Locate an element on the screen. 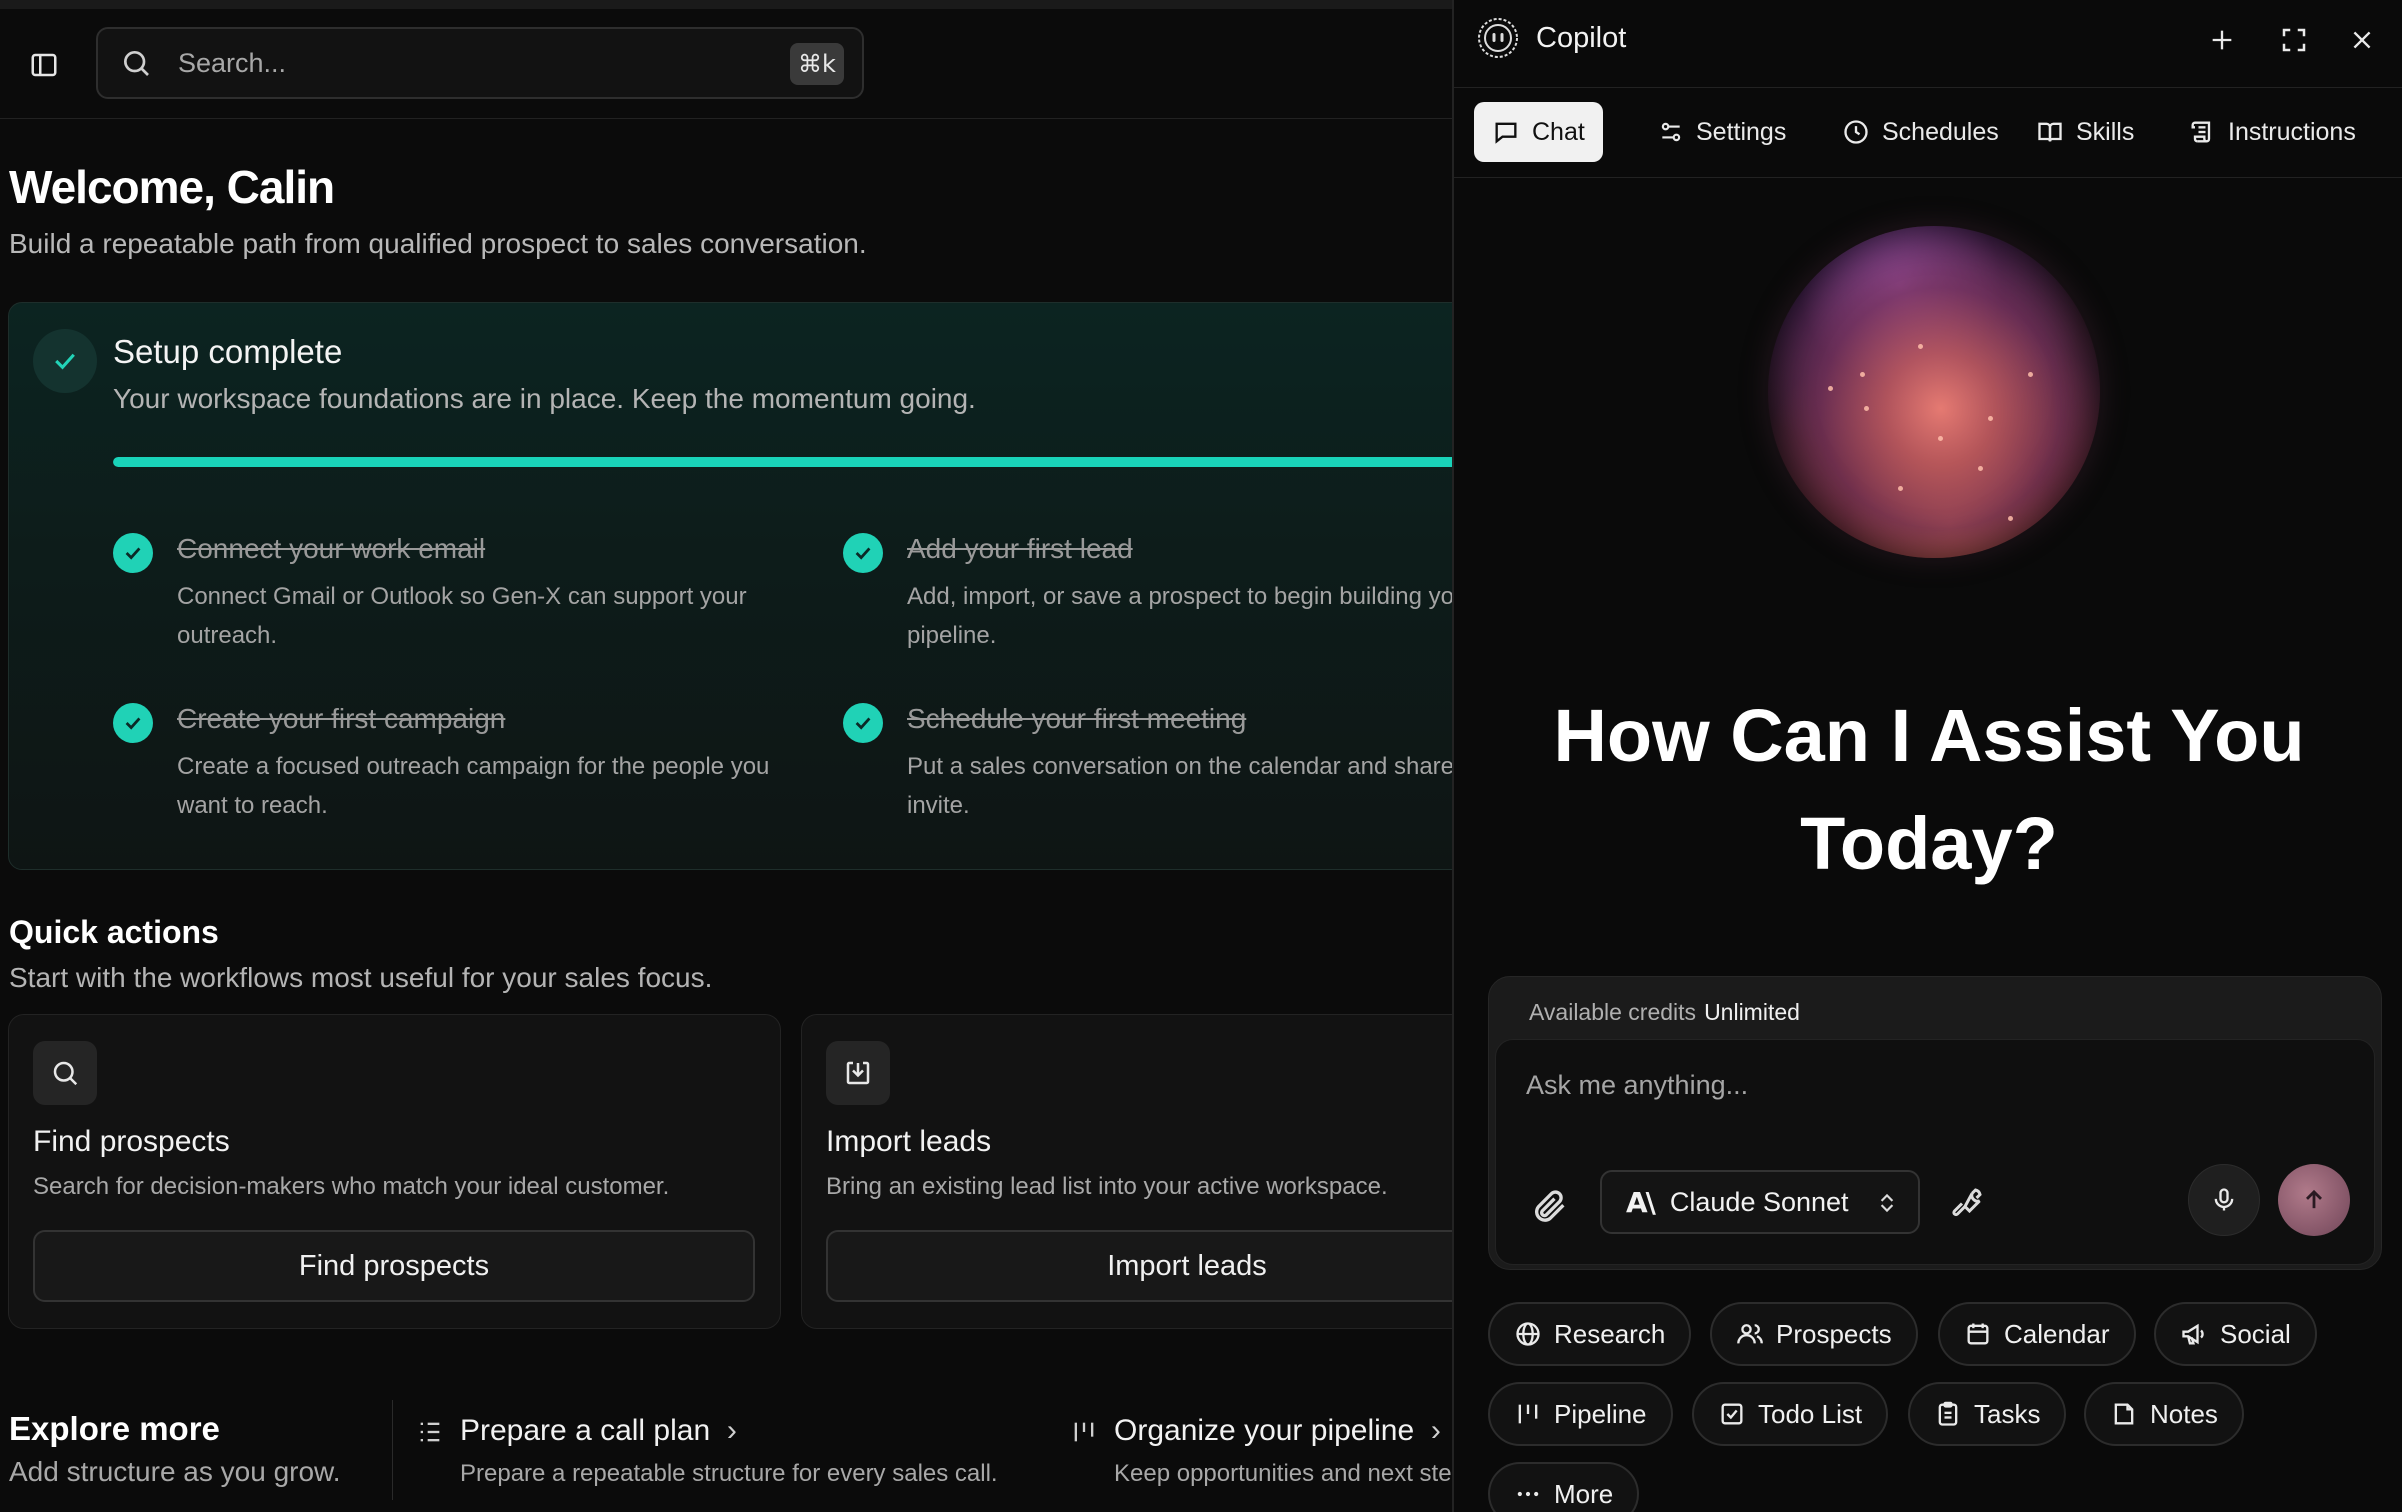 The height and width of the screenshot is (1512, 2402). clock-icon is located at coordinates (1856, 132).